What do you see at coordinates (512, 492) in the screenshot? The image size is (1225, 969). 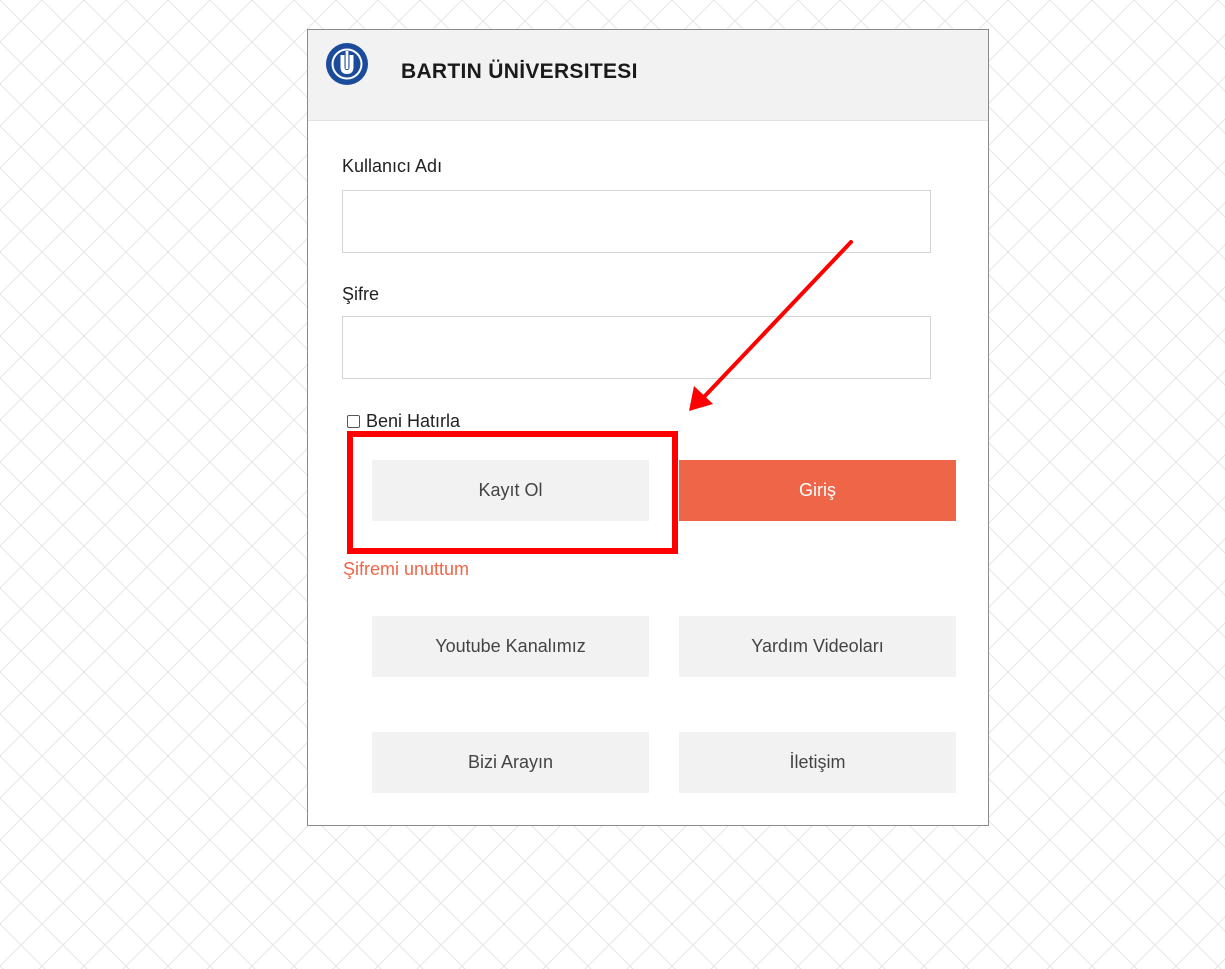 I see `annotation-highlight-box` at bounding box center [512, 492].